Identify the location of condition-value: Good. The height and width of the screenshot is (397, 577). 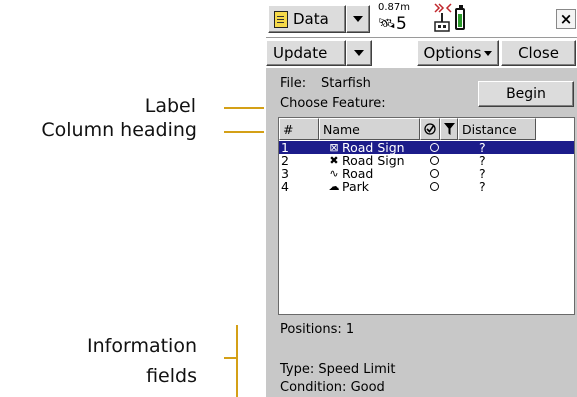
(367, 387).